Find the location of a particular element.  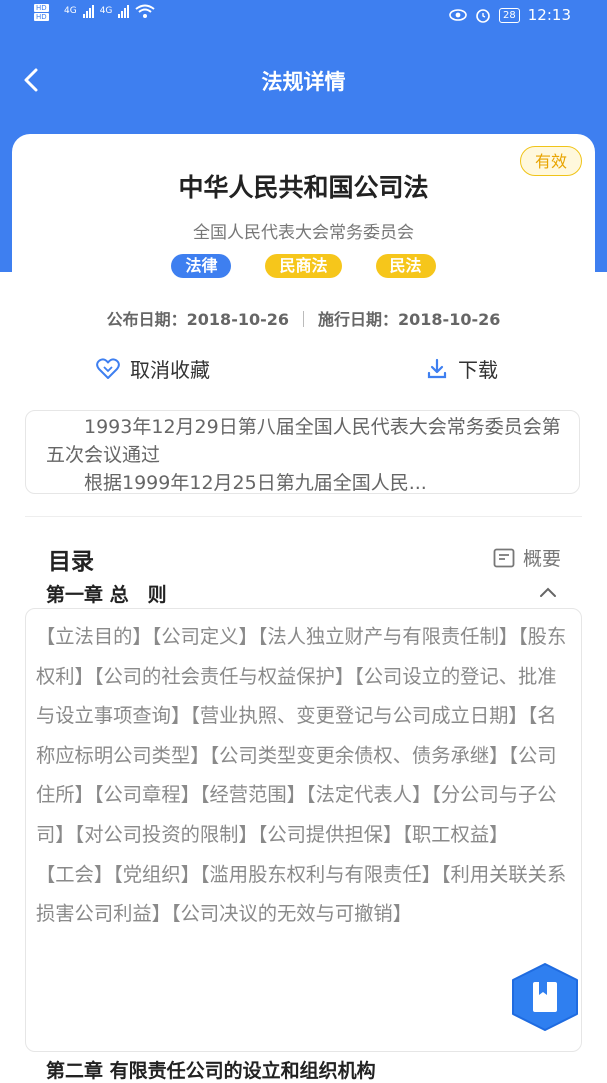

tag-list: 法律 民商法 民法 is located at coordinates (303, 266).